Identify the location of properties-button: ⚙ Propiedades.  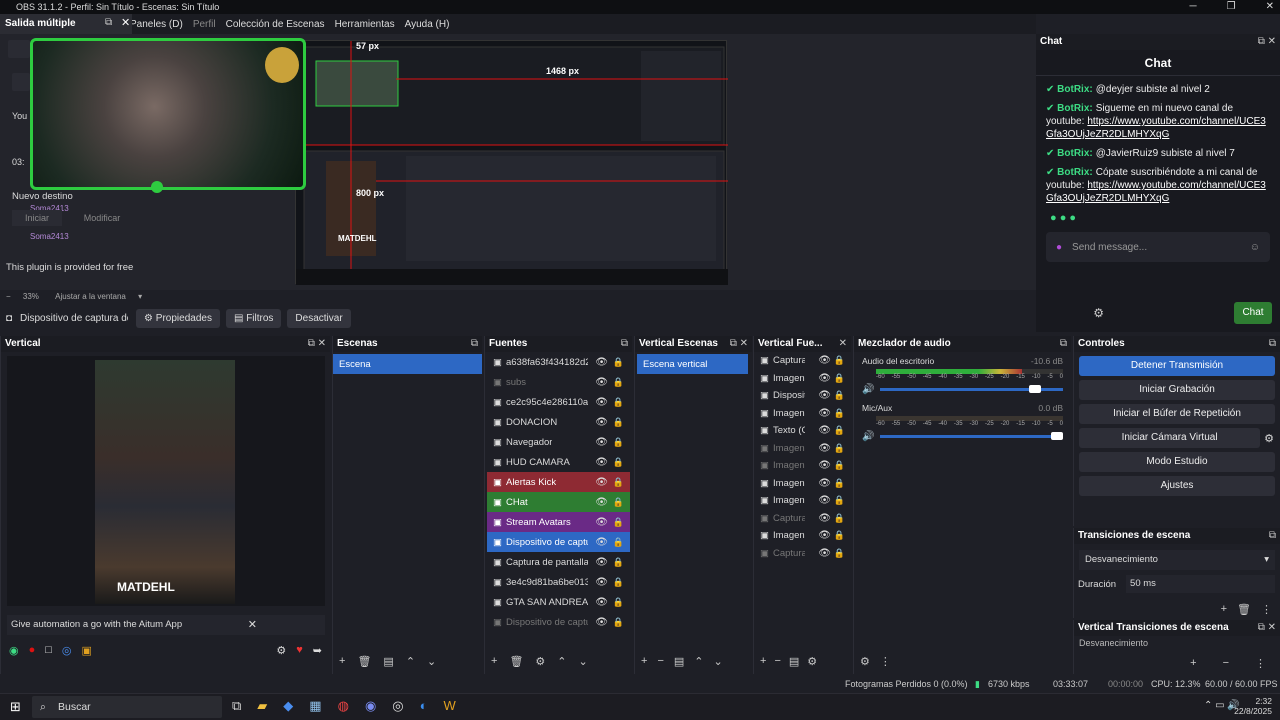
(178, 318).